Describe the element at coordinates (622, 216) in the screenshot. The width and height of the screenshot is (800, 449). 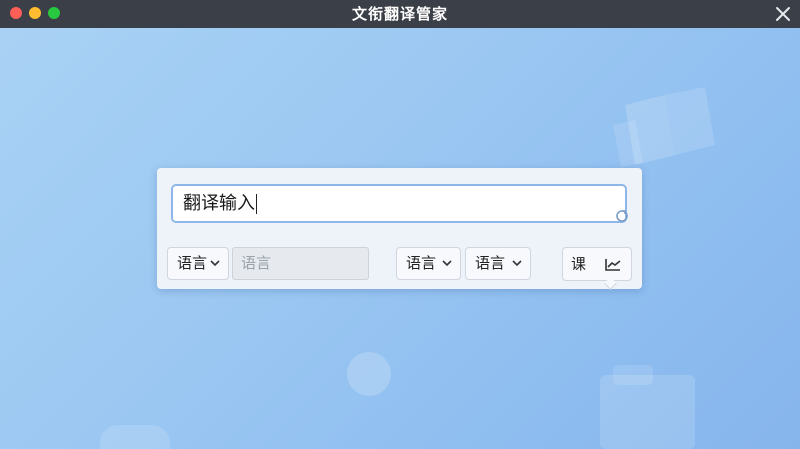
I see `refresh-icon` at that location.